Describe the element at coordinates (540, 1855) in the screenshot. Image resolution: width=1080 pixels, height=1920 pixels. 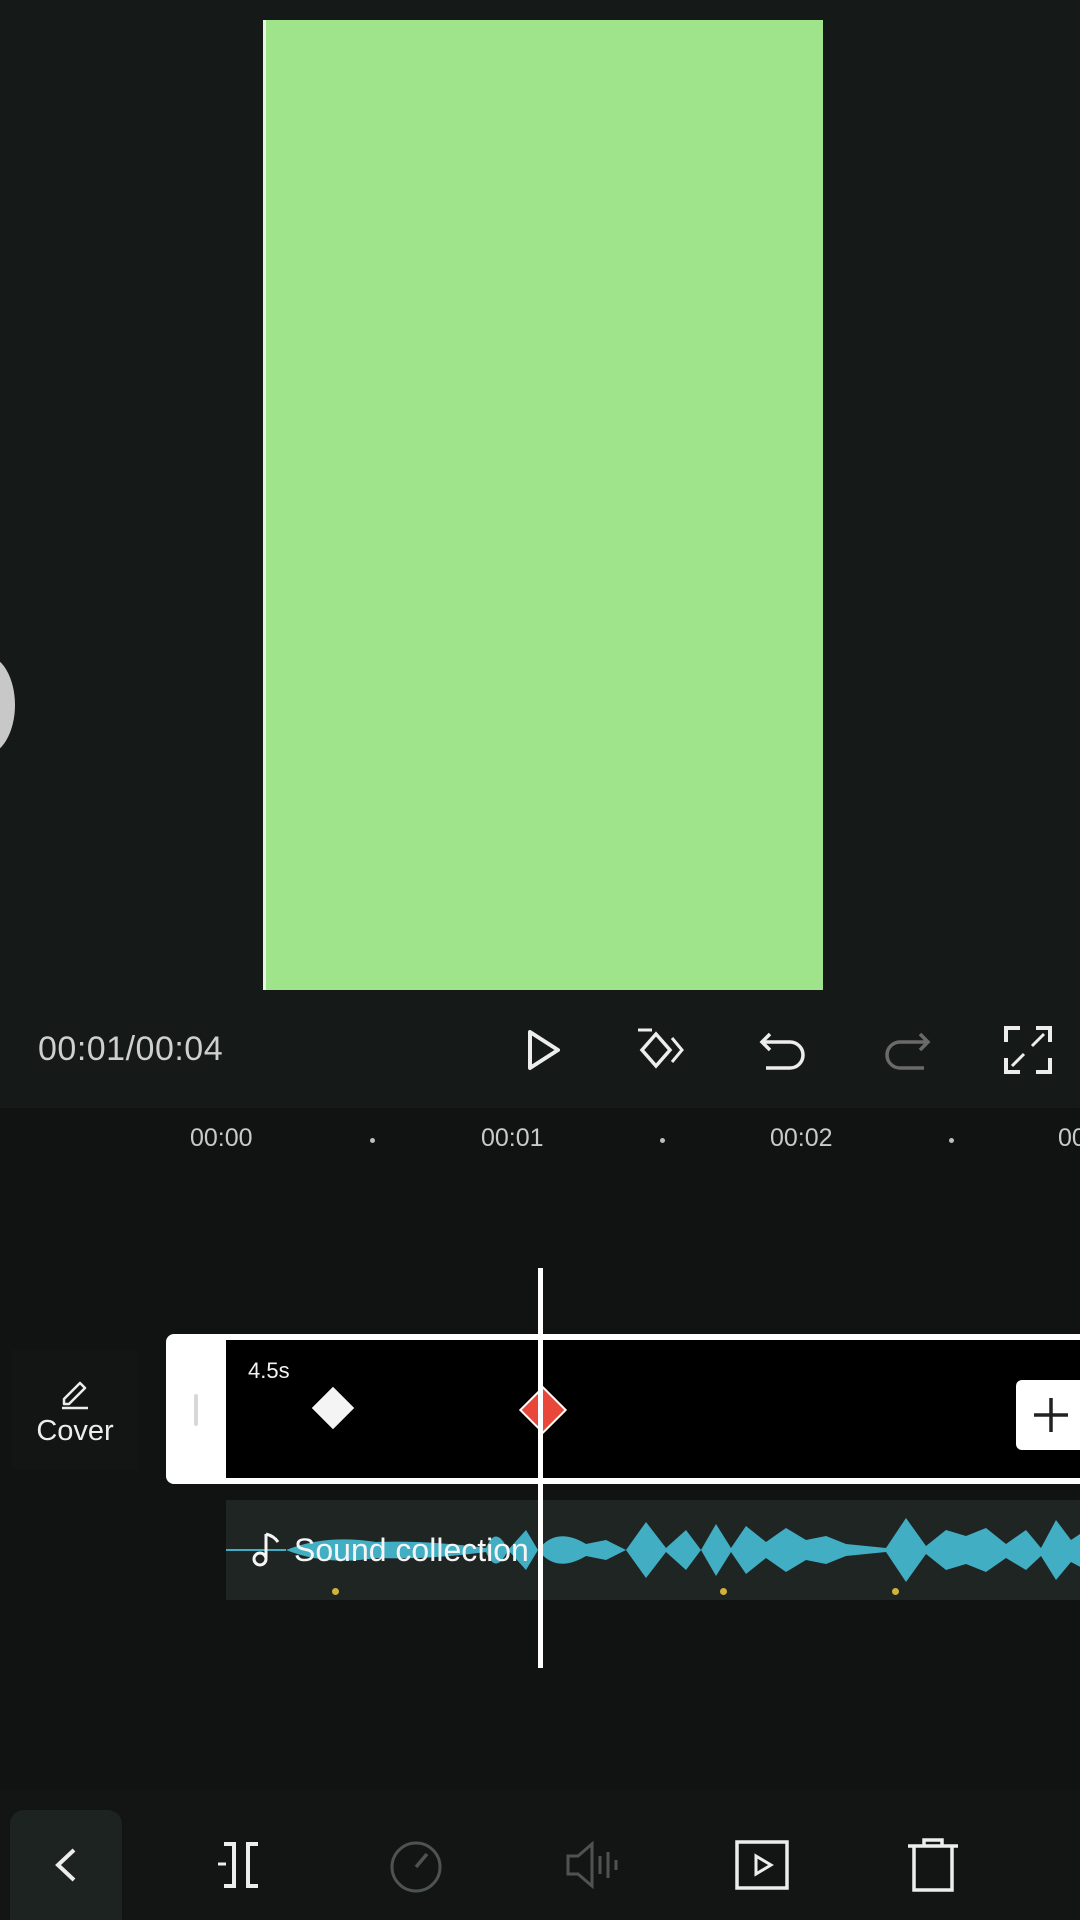
I see `bottom-toolbar` at that location.